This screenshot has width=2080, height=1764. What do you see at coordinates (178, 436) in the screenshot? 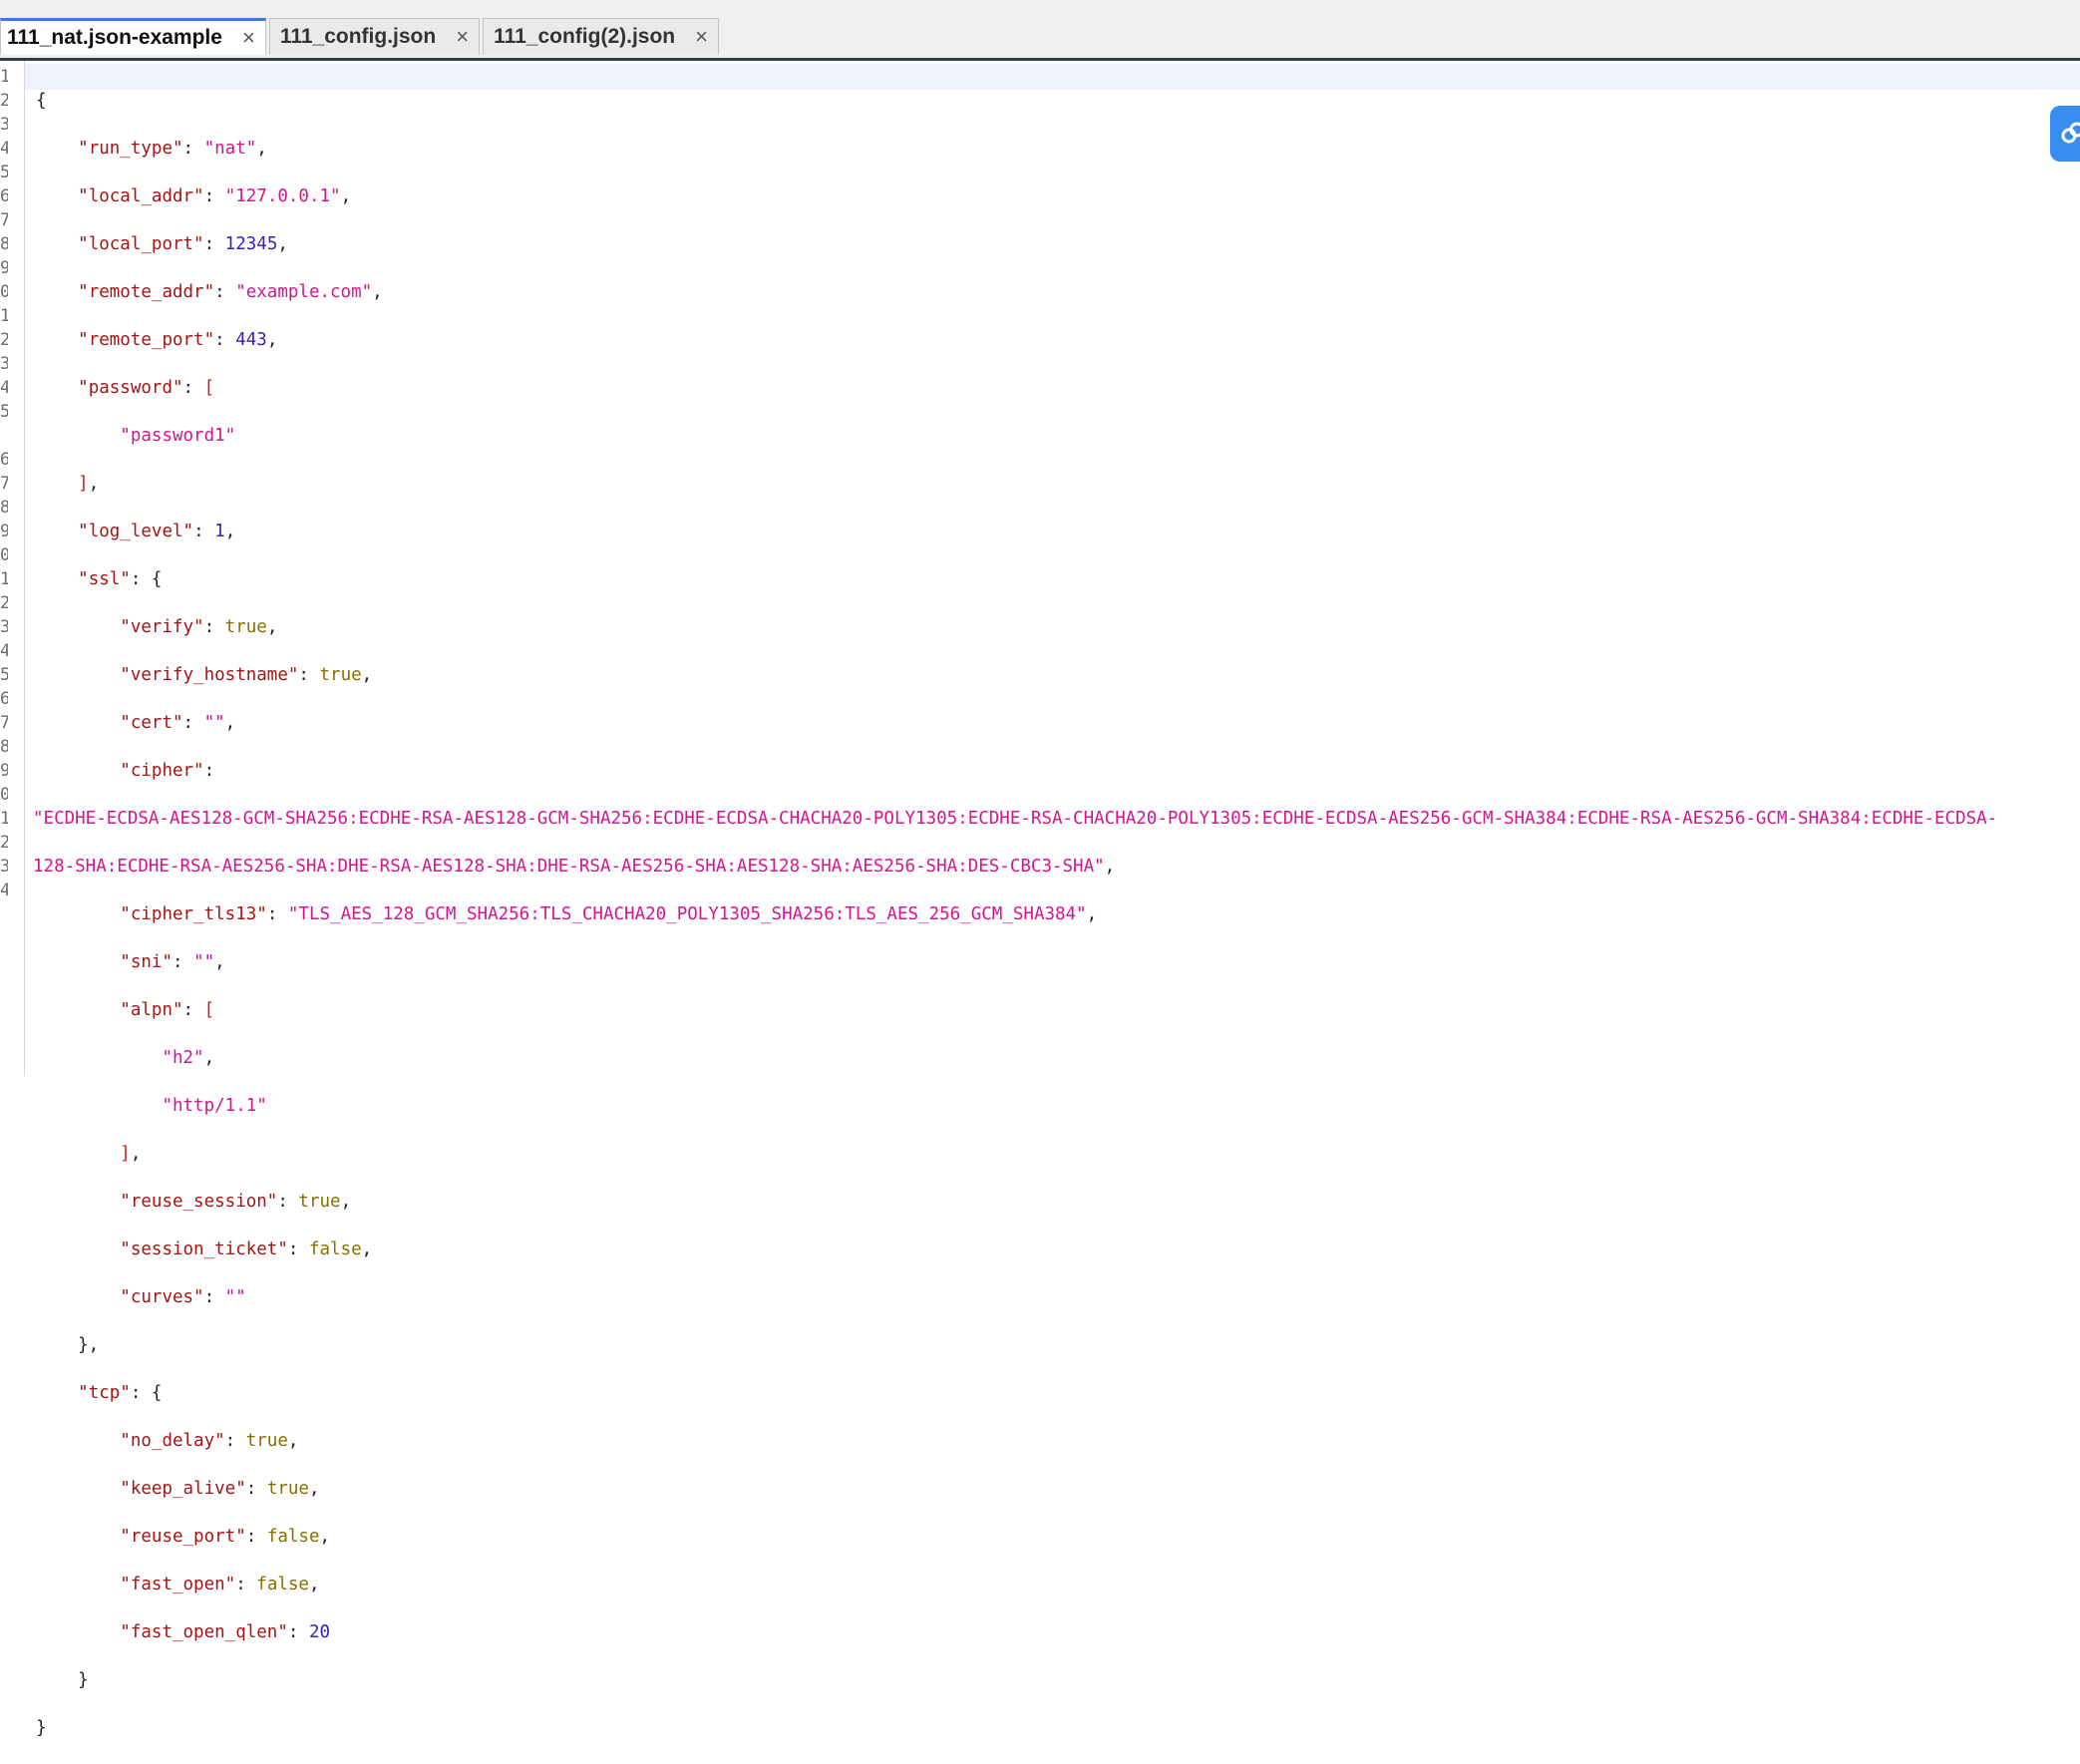
I see `code-line: "password1"` at bounding box center [178, 436].